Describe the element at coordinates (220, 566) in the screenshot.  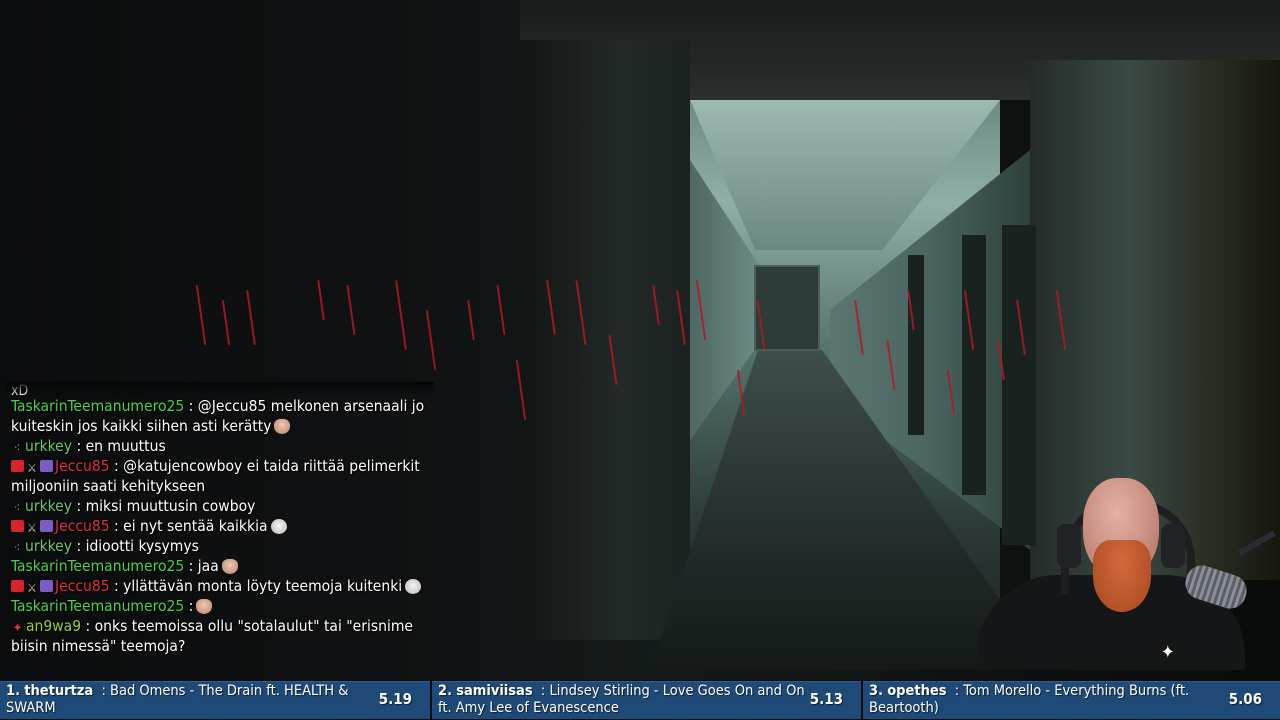
I see `chat-message: TaskarinTeemanumero25 : jaa` at that location.